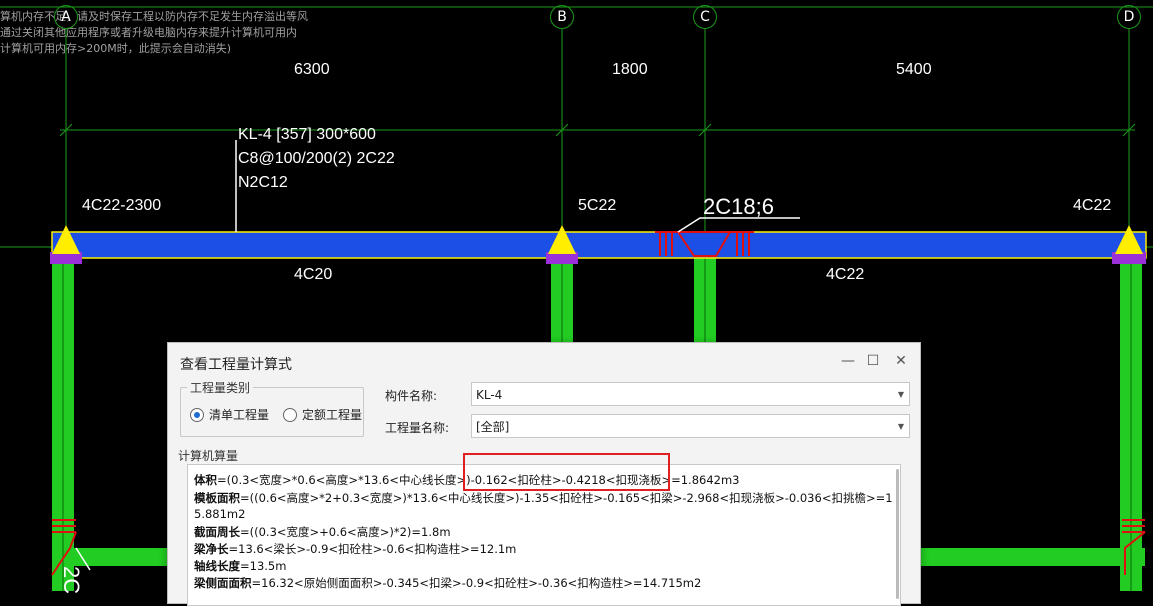 The image size is (1153, 606). I want to click on minimize-button: —, so click(848, 361).